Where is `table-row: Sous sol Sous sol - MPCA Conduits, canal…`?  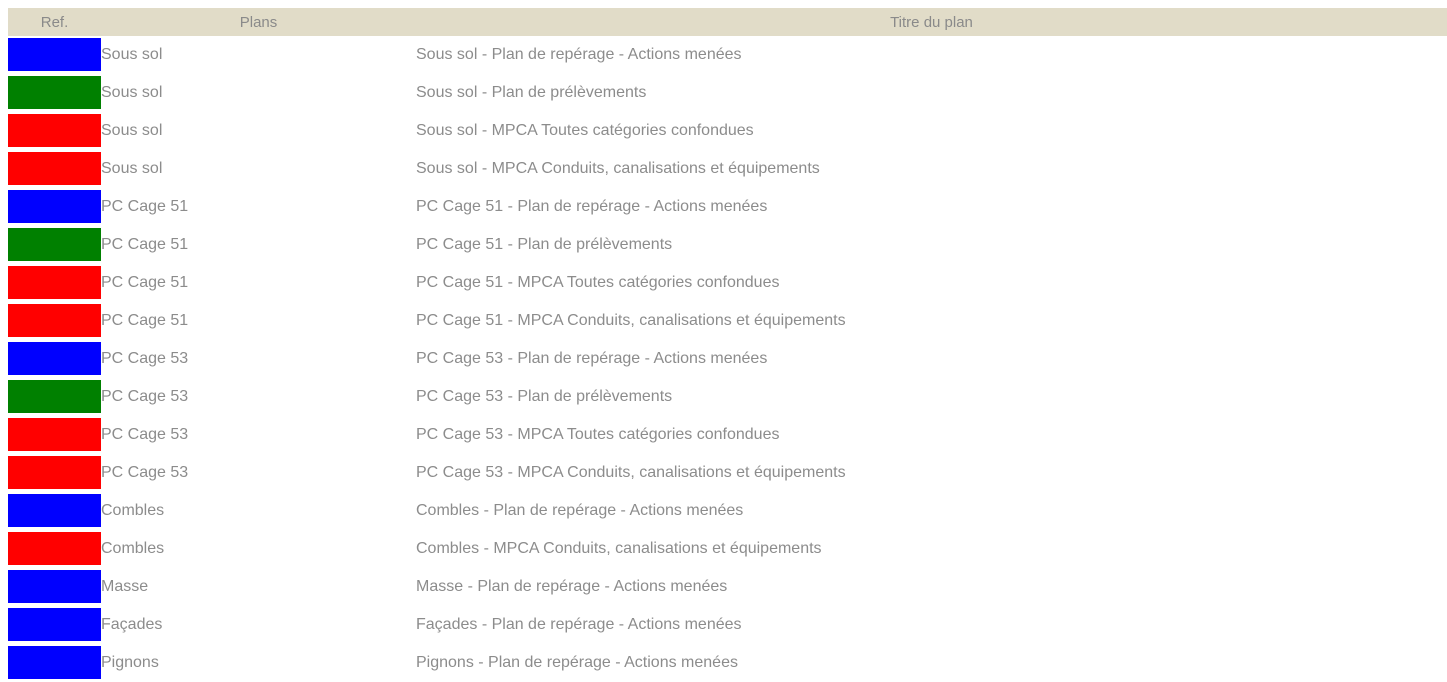 table-row: Sous sol Sous sol - MPCA Conduits, canal… is located at coordinates (727, 169).